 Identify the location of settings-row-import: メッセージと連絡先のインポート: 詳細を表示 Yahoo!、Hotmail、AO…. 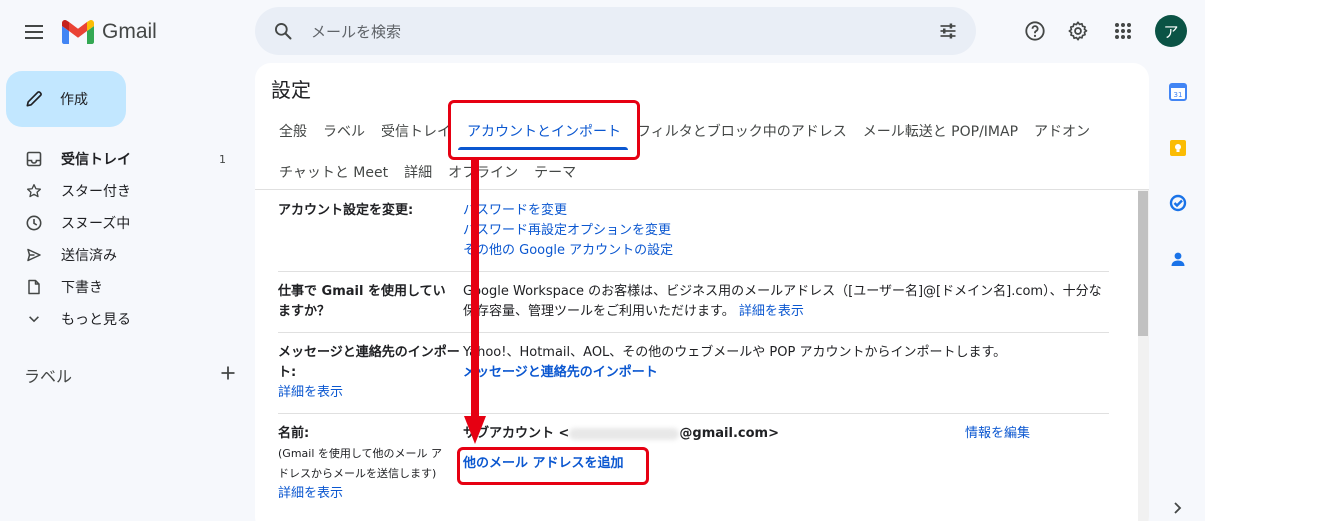
(693, 375).